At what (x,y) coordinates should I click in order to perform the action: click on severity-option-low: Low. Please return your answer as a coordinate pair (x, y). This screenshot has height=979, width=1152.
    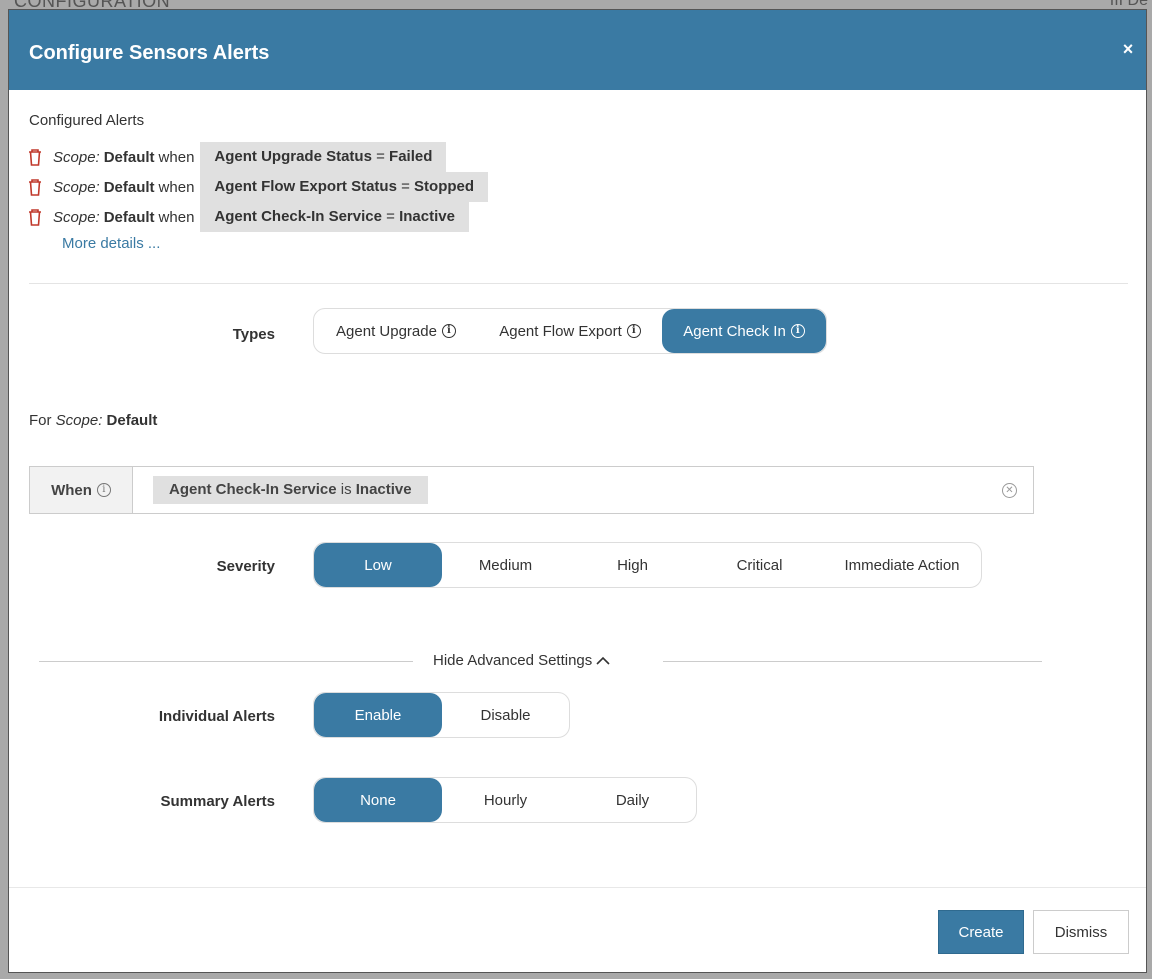
    Looking at the image, I should click on (378, 565).